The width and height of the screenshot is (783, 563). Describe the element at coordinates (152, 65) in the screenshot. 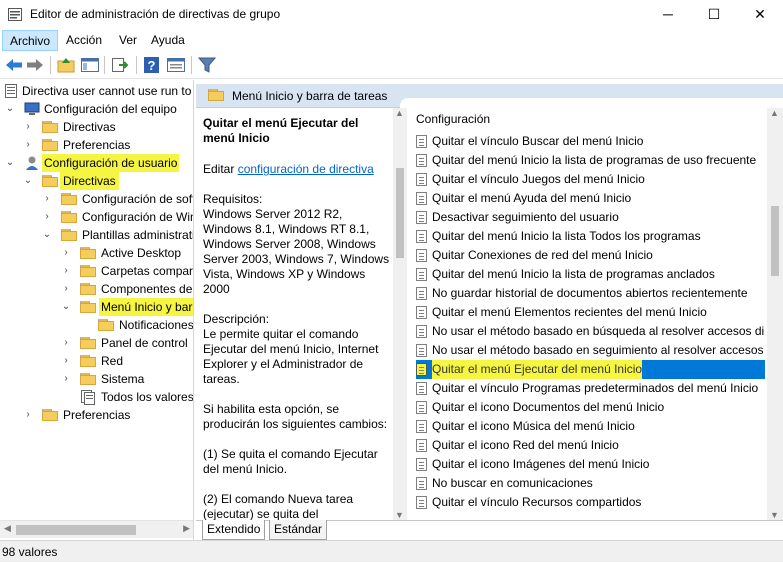

I see `help-icon: ?` at that location.